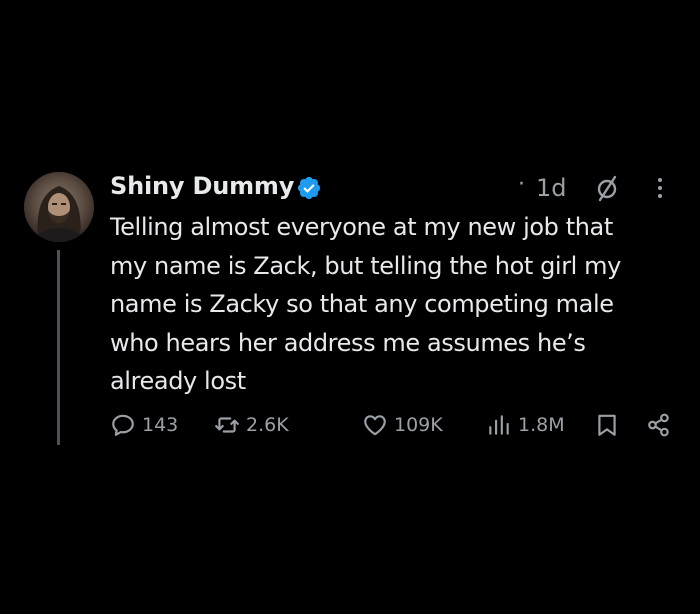 Image resolution: width=700 pixels, height=614 pixels. I want to click on grok-icon, so click(608, 188).